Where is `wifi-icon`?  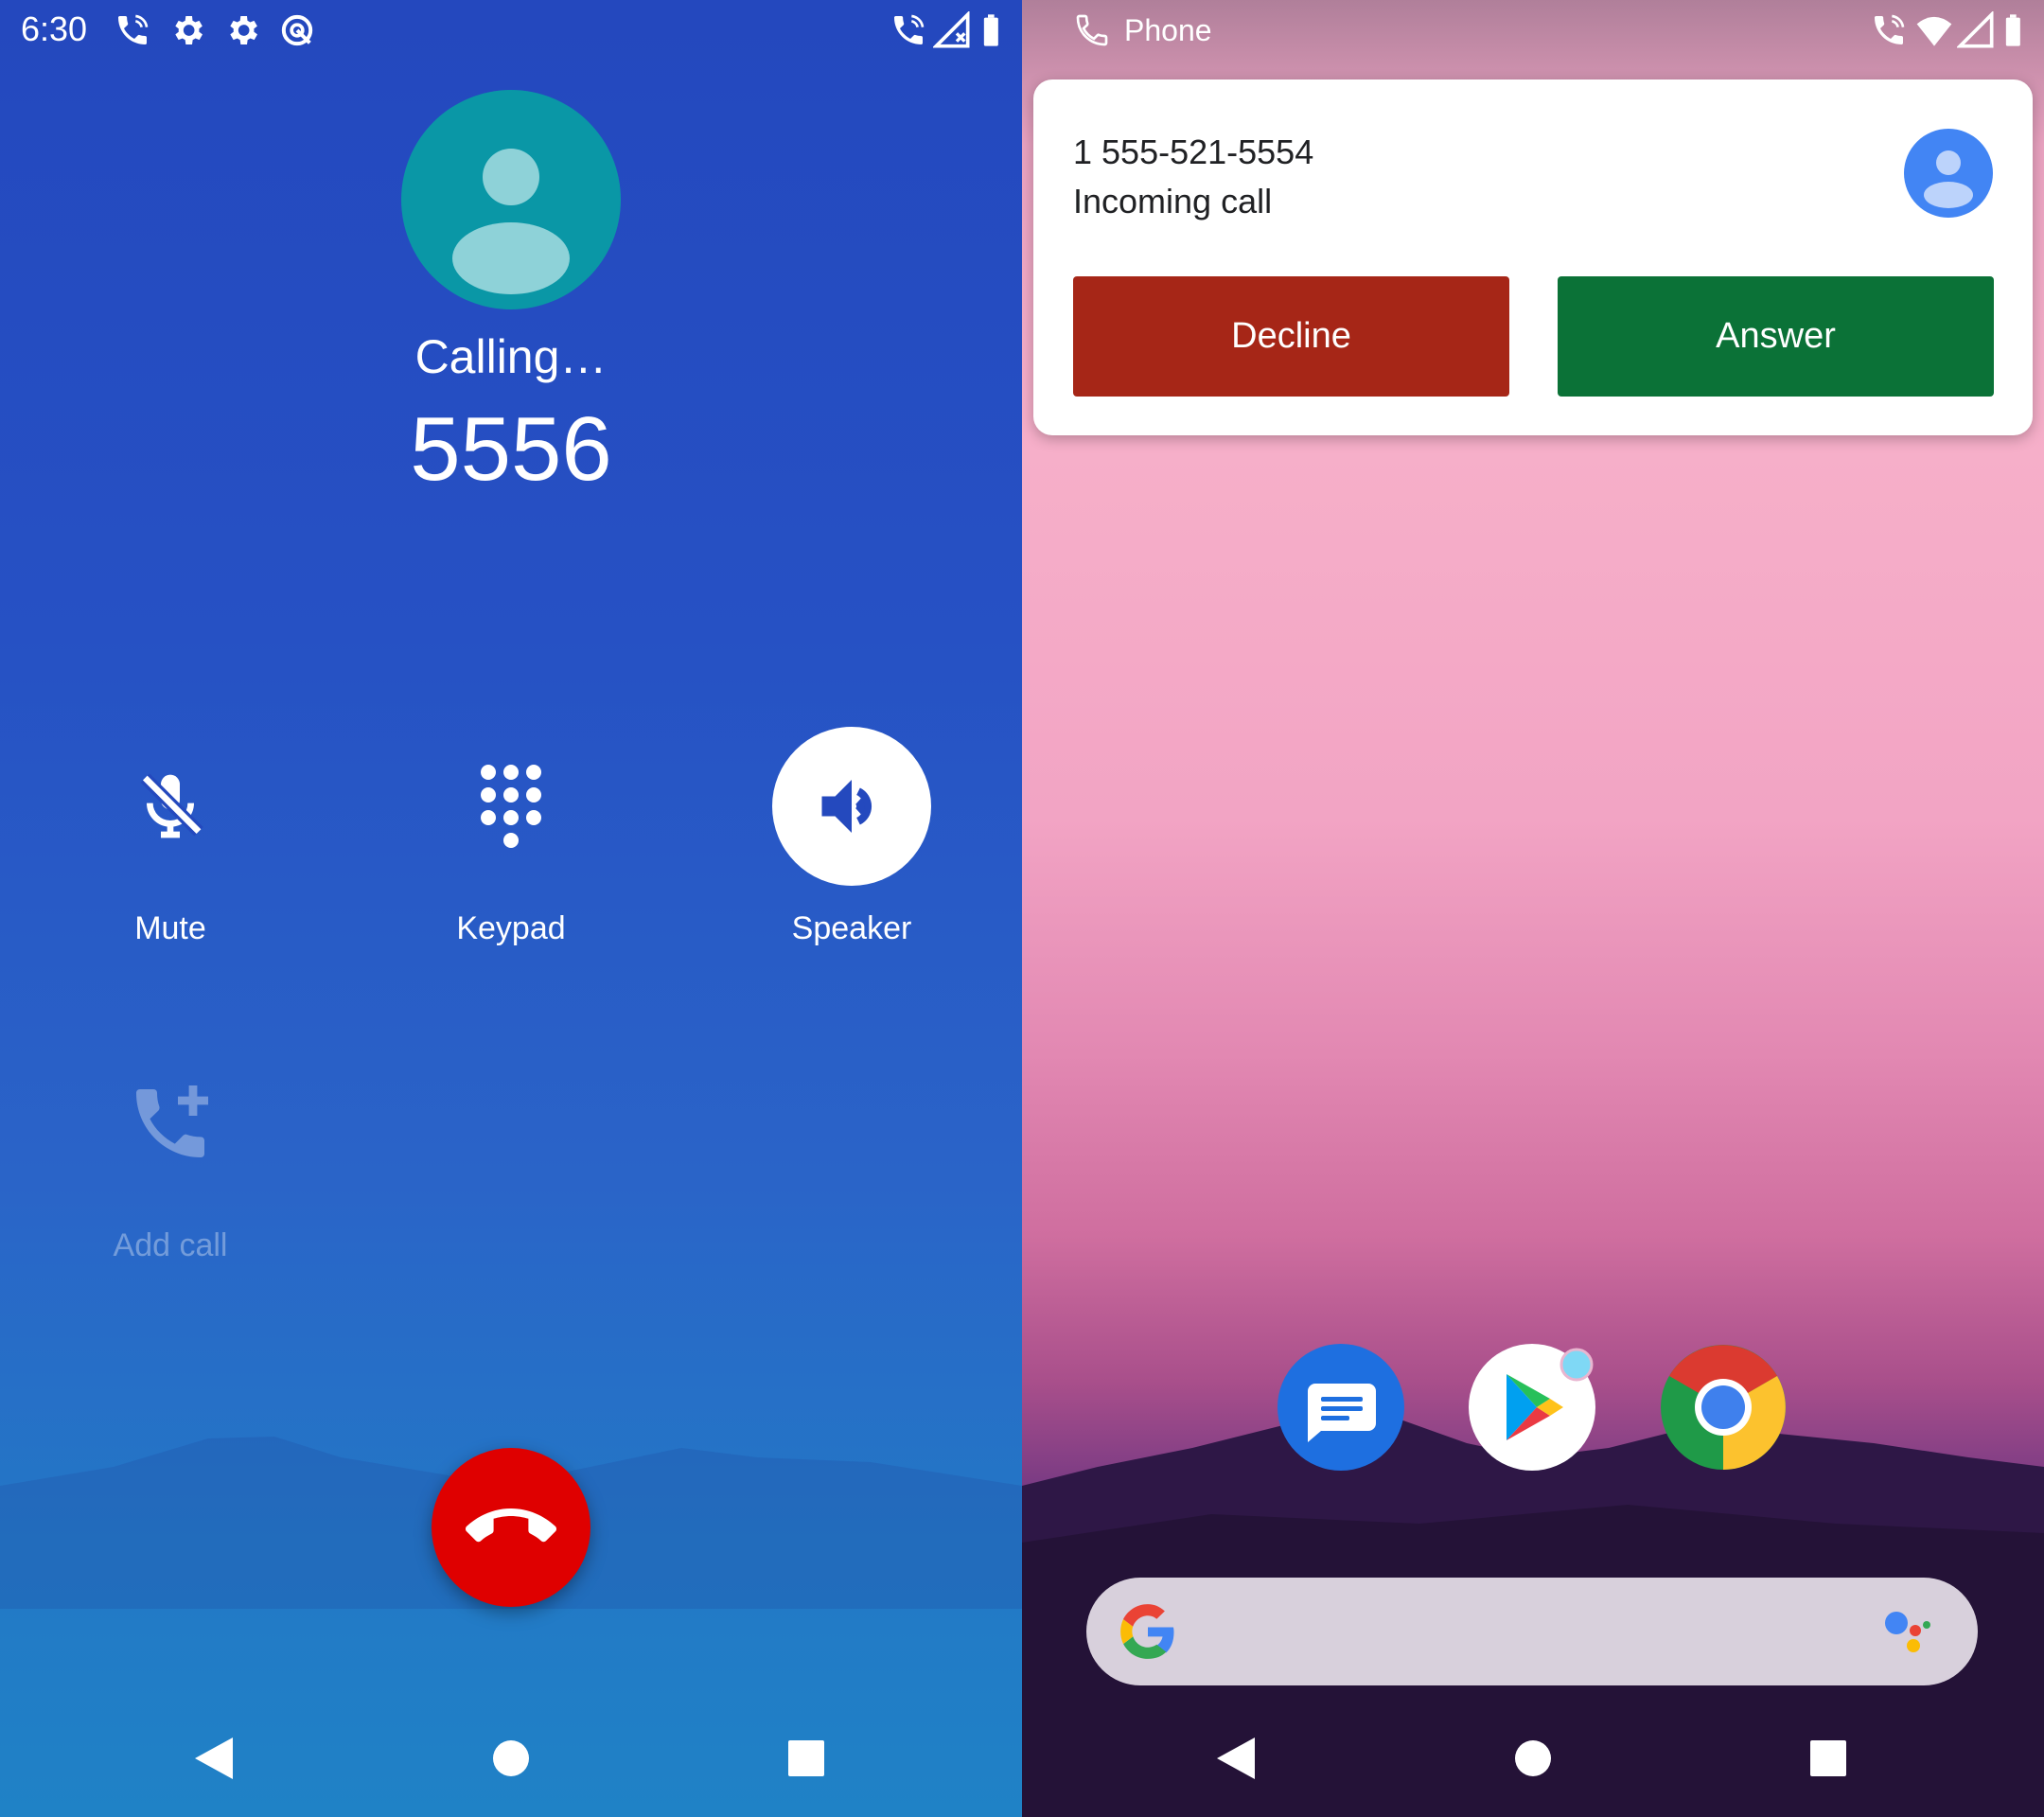
wifi-icon is located at coordinates (1934, 30).